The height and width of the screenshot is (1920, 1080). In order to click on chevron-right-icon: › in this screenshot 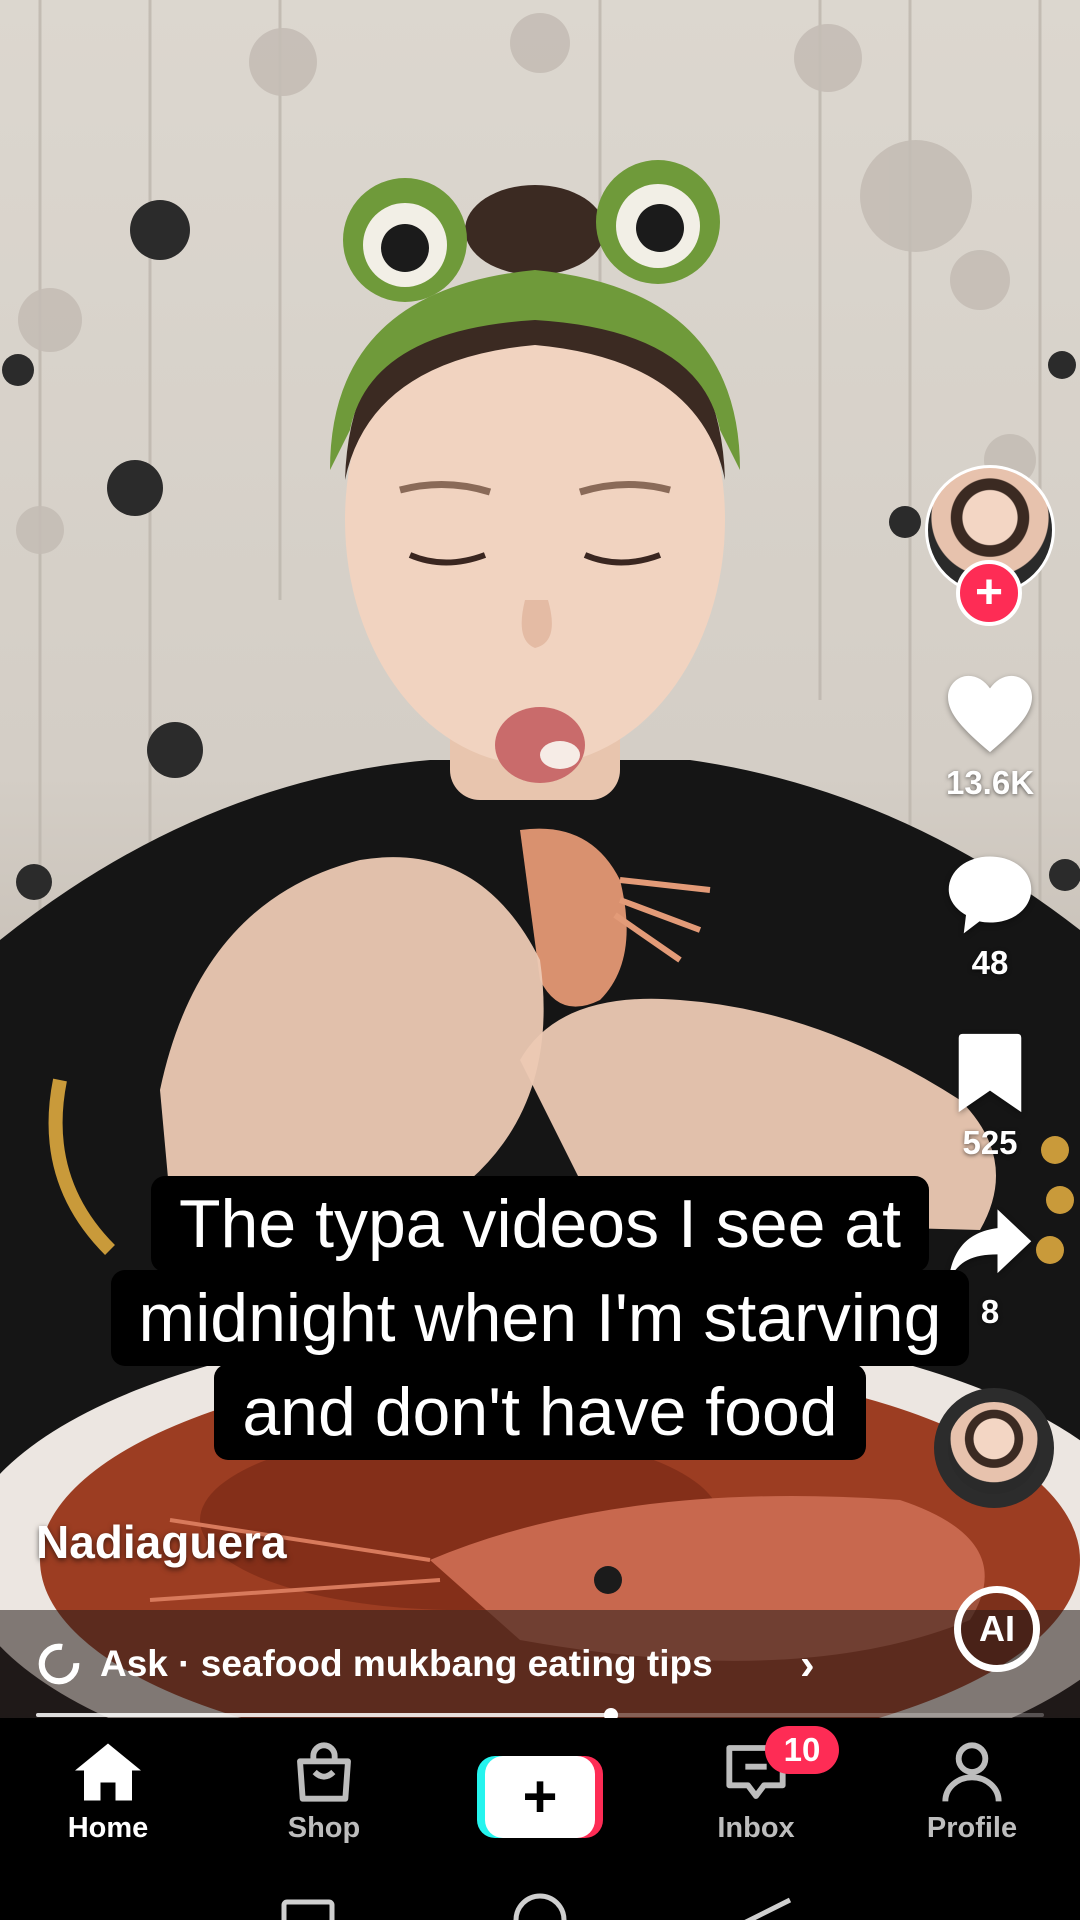, I will do `click(807, 1664)`.